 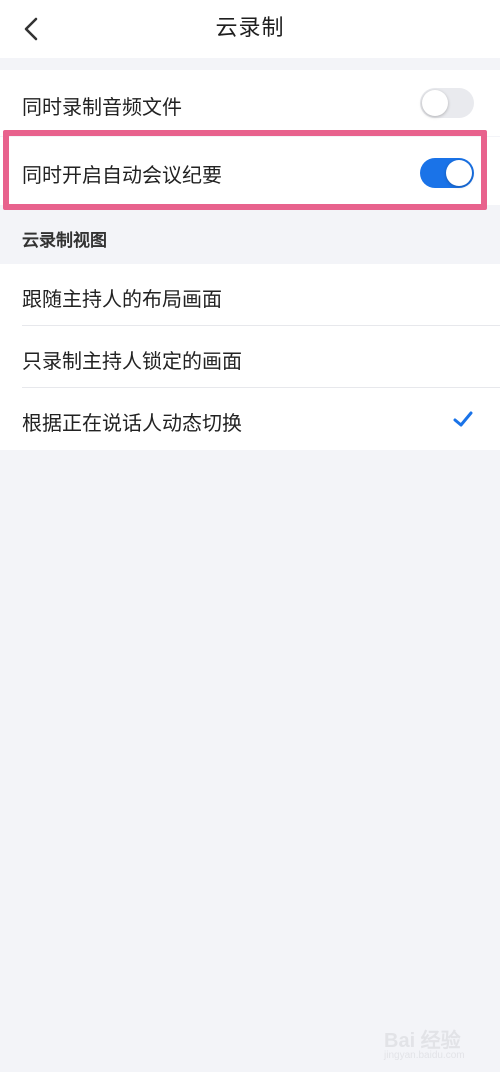 I want to click on view-option-label: 根据正在说话人动态切换, so click(x=132, y=423).